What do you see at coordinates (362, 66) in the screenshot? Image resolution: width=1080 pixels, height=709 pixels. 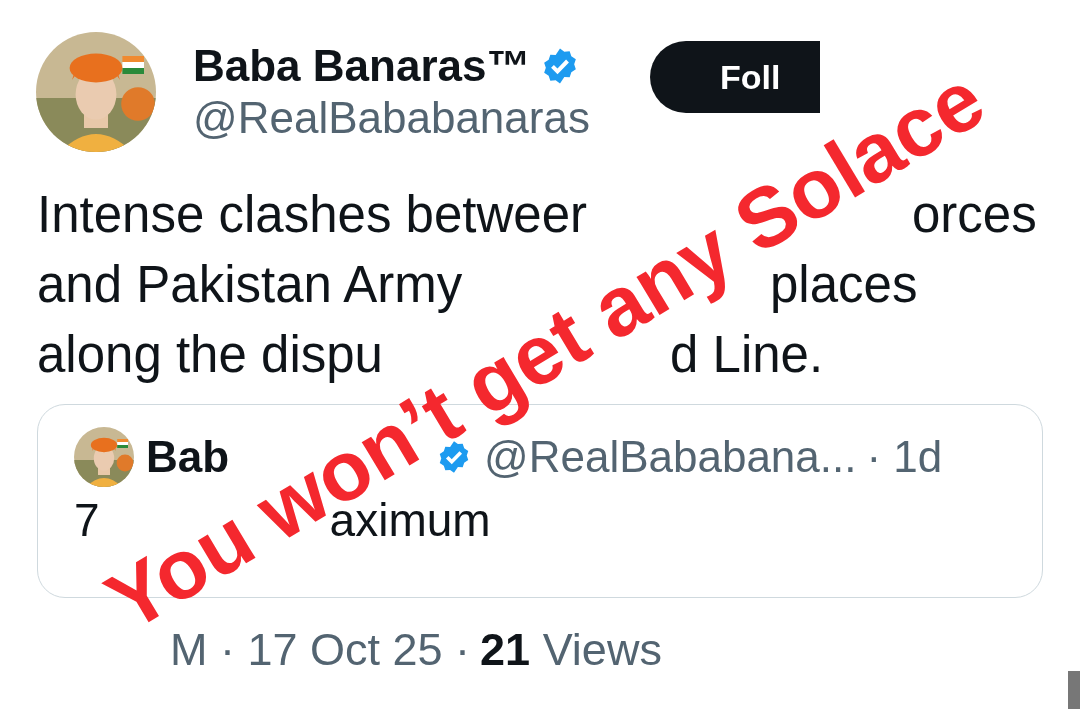 I see `author-name: Baba Banaras™` at bounding box center [362, 66].